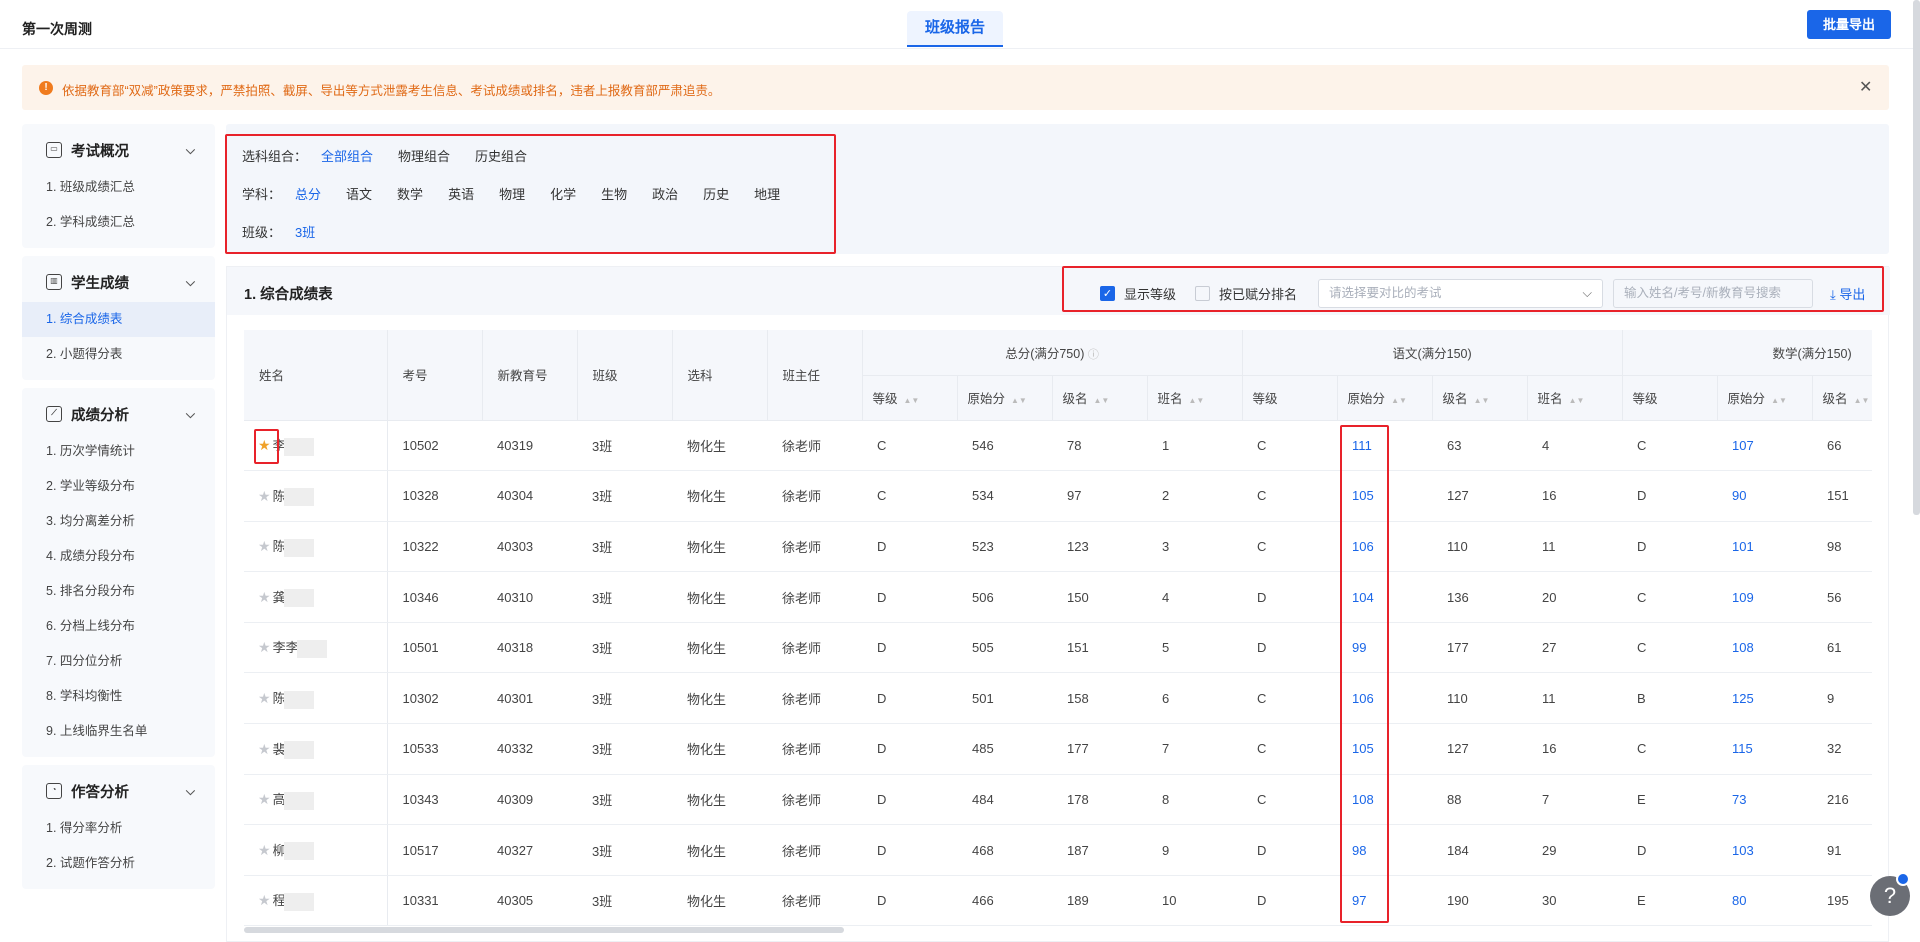  Describe the element at coordinates (1765, 698) in the screenshot. I see `cell-mr: 125` at that location.